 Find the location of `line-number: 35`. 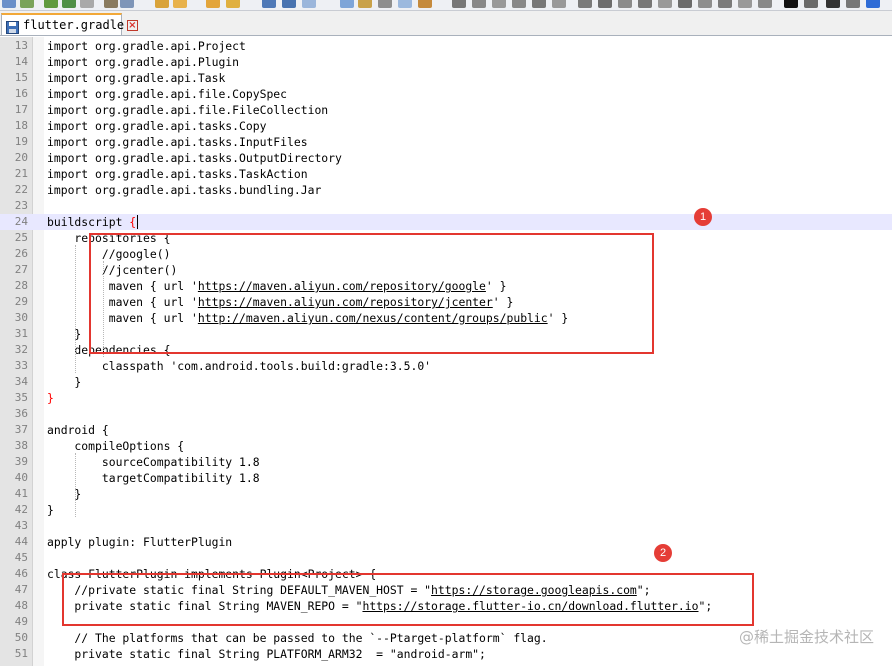

line-number: 35 is located at coordinates (21, 397).